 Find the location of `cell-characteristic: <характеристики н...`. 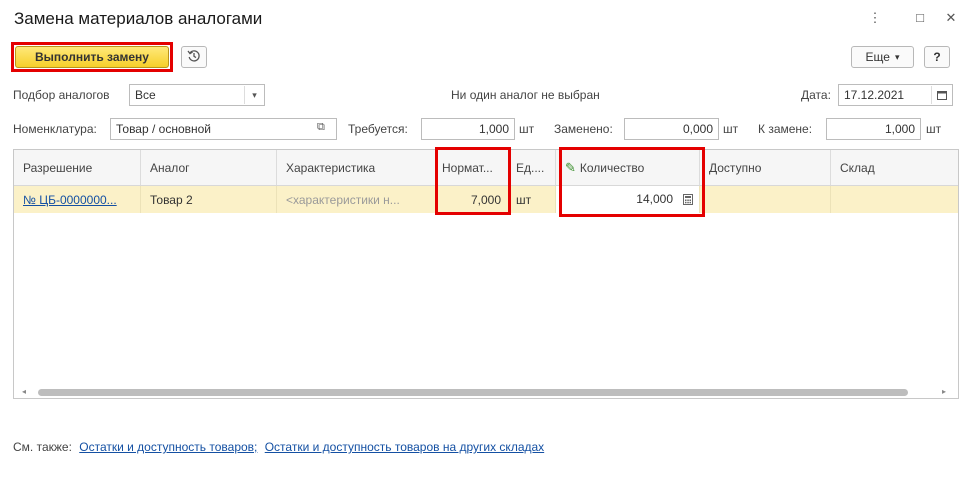

cell-characteristic: <характеристики н... is located at coordinates (356, 199).